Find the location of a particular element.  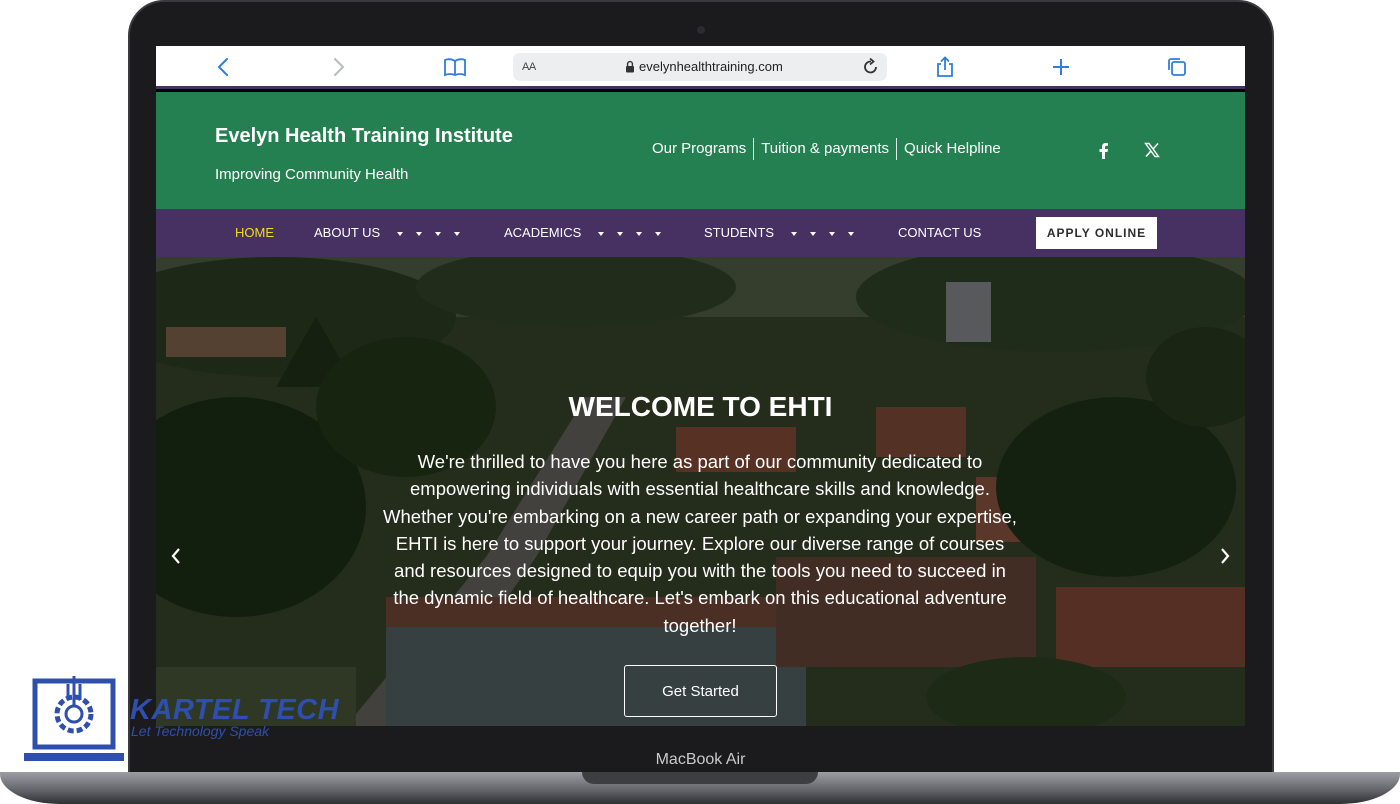

tabs-icon is located at coordinates (1177, 67).